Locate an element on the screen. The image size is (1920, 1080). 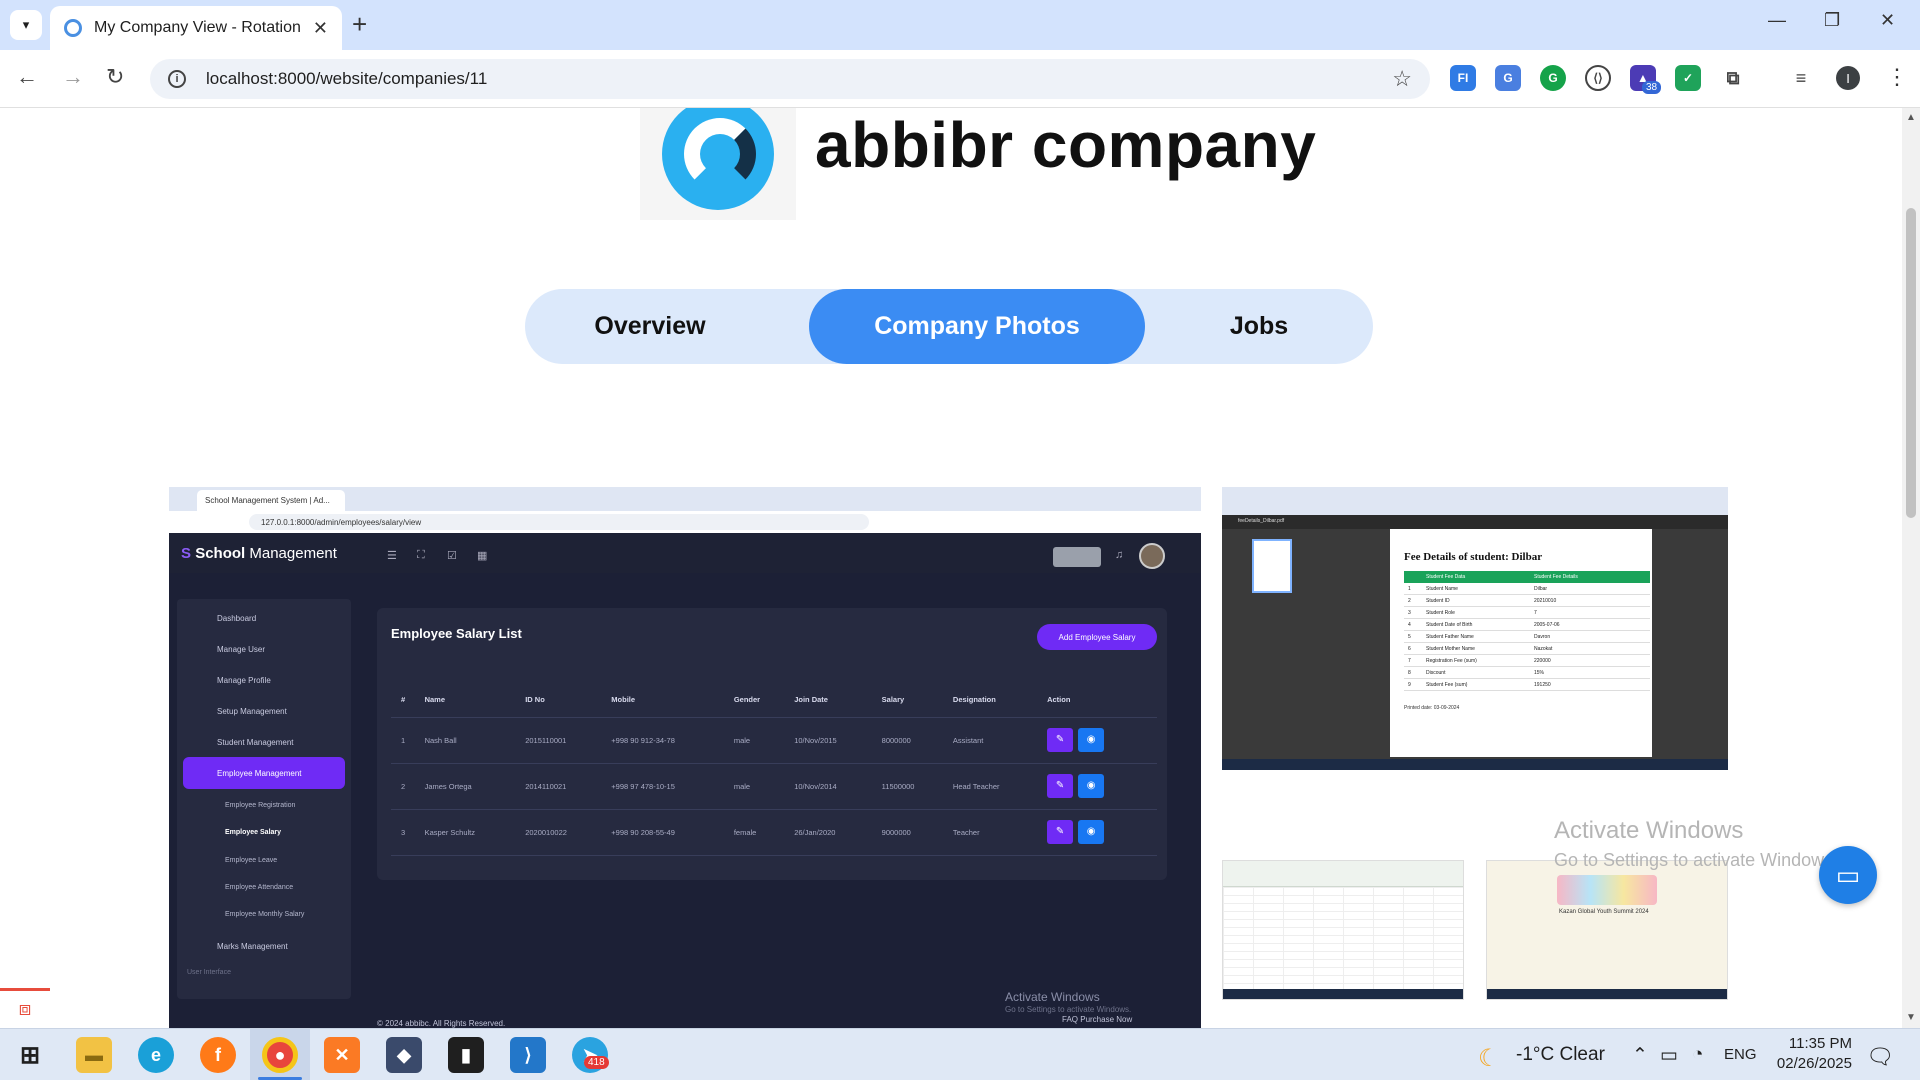
company-name: abbibr company is located at coordinates (1066, 145).